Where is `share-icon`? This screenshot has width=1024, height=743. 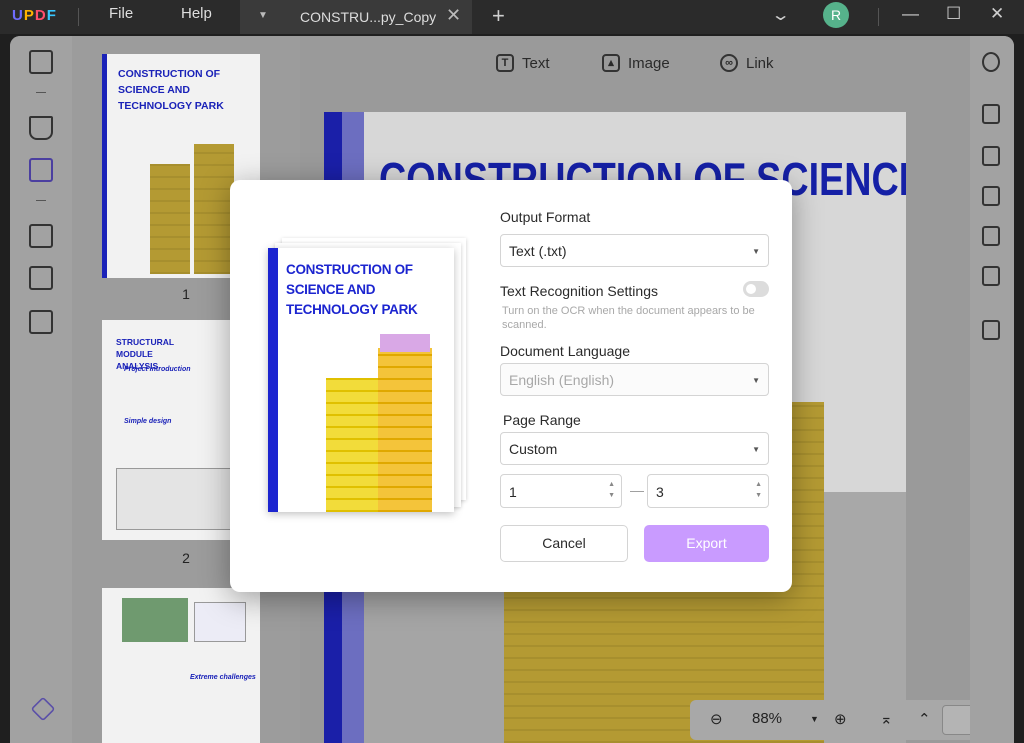
share-icon is located at coordinates (991, 236).